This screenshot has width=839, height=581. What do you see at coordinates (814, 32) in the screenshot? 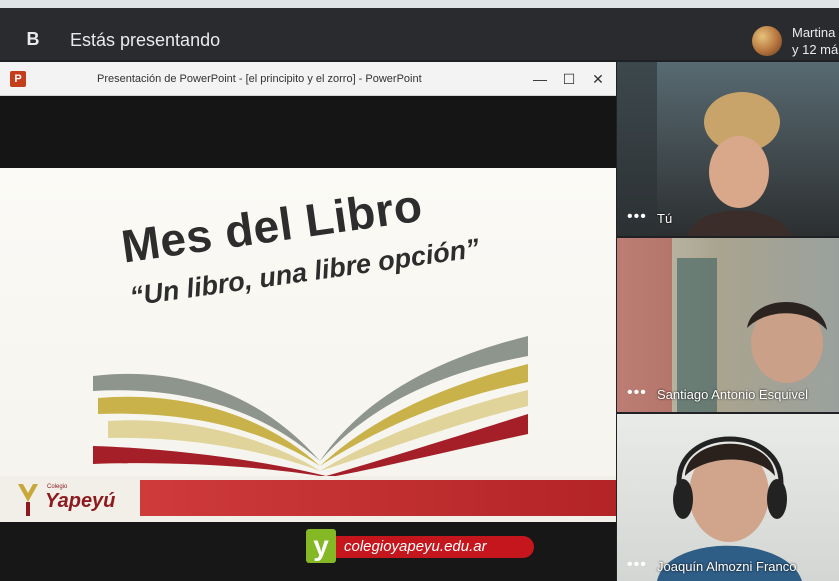
I see `participant-name: Martina` at bounding box center [814, 32].